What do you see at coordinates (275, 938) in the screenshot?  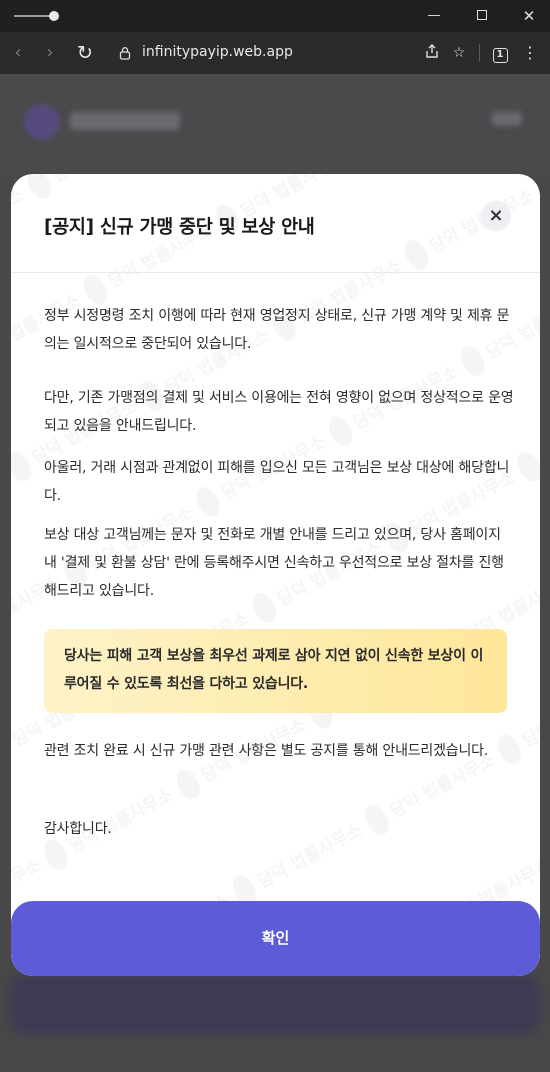 I see `confirm-button: 확인` at bounding box center [275, 938].